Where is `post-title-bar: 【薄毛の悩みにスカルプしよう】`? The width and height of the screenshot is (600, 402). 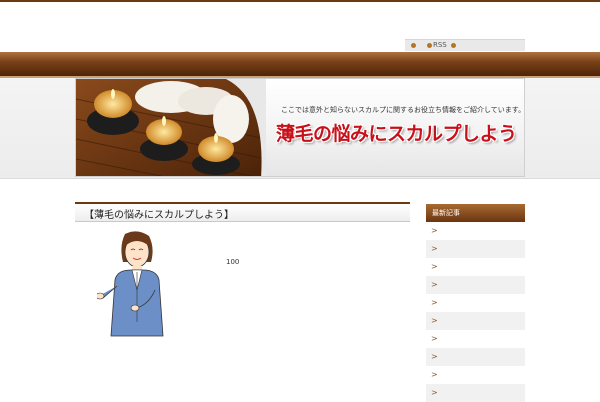
post-title-bar: 【薄毛の悩みにスカルプしよう】 is located at coordinates (242, 212).